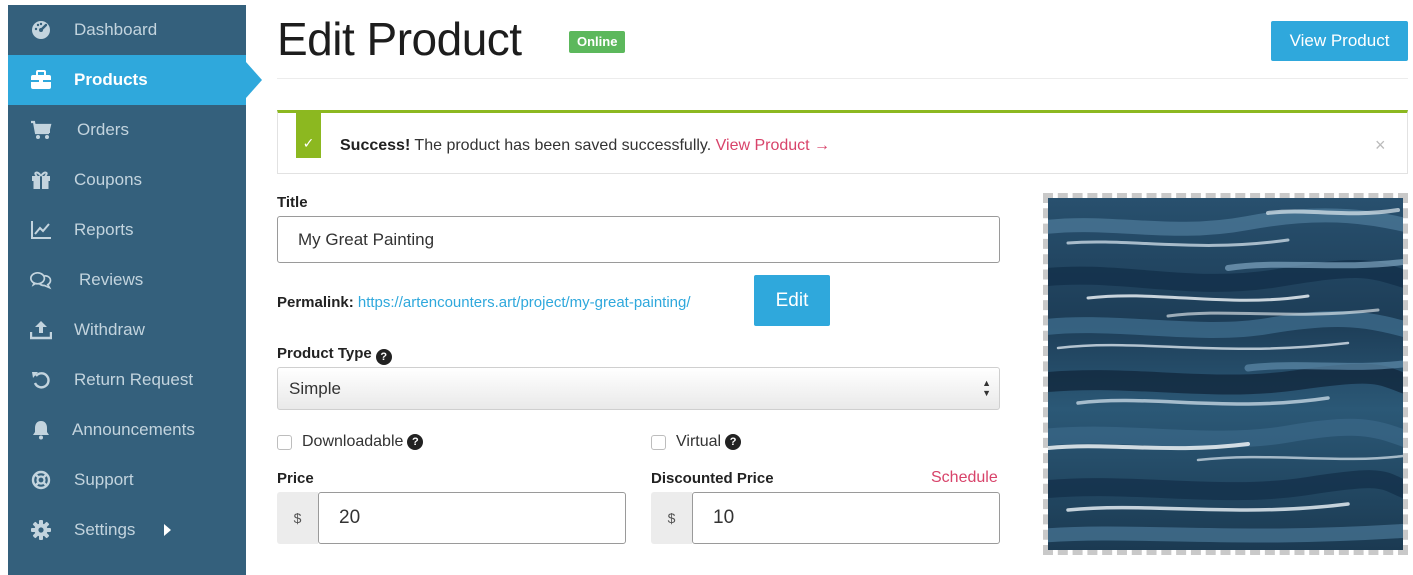  Describe the element at coordinates (41, 530) in the screenshot. I see `gear-icon` at that location.